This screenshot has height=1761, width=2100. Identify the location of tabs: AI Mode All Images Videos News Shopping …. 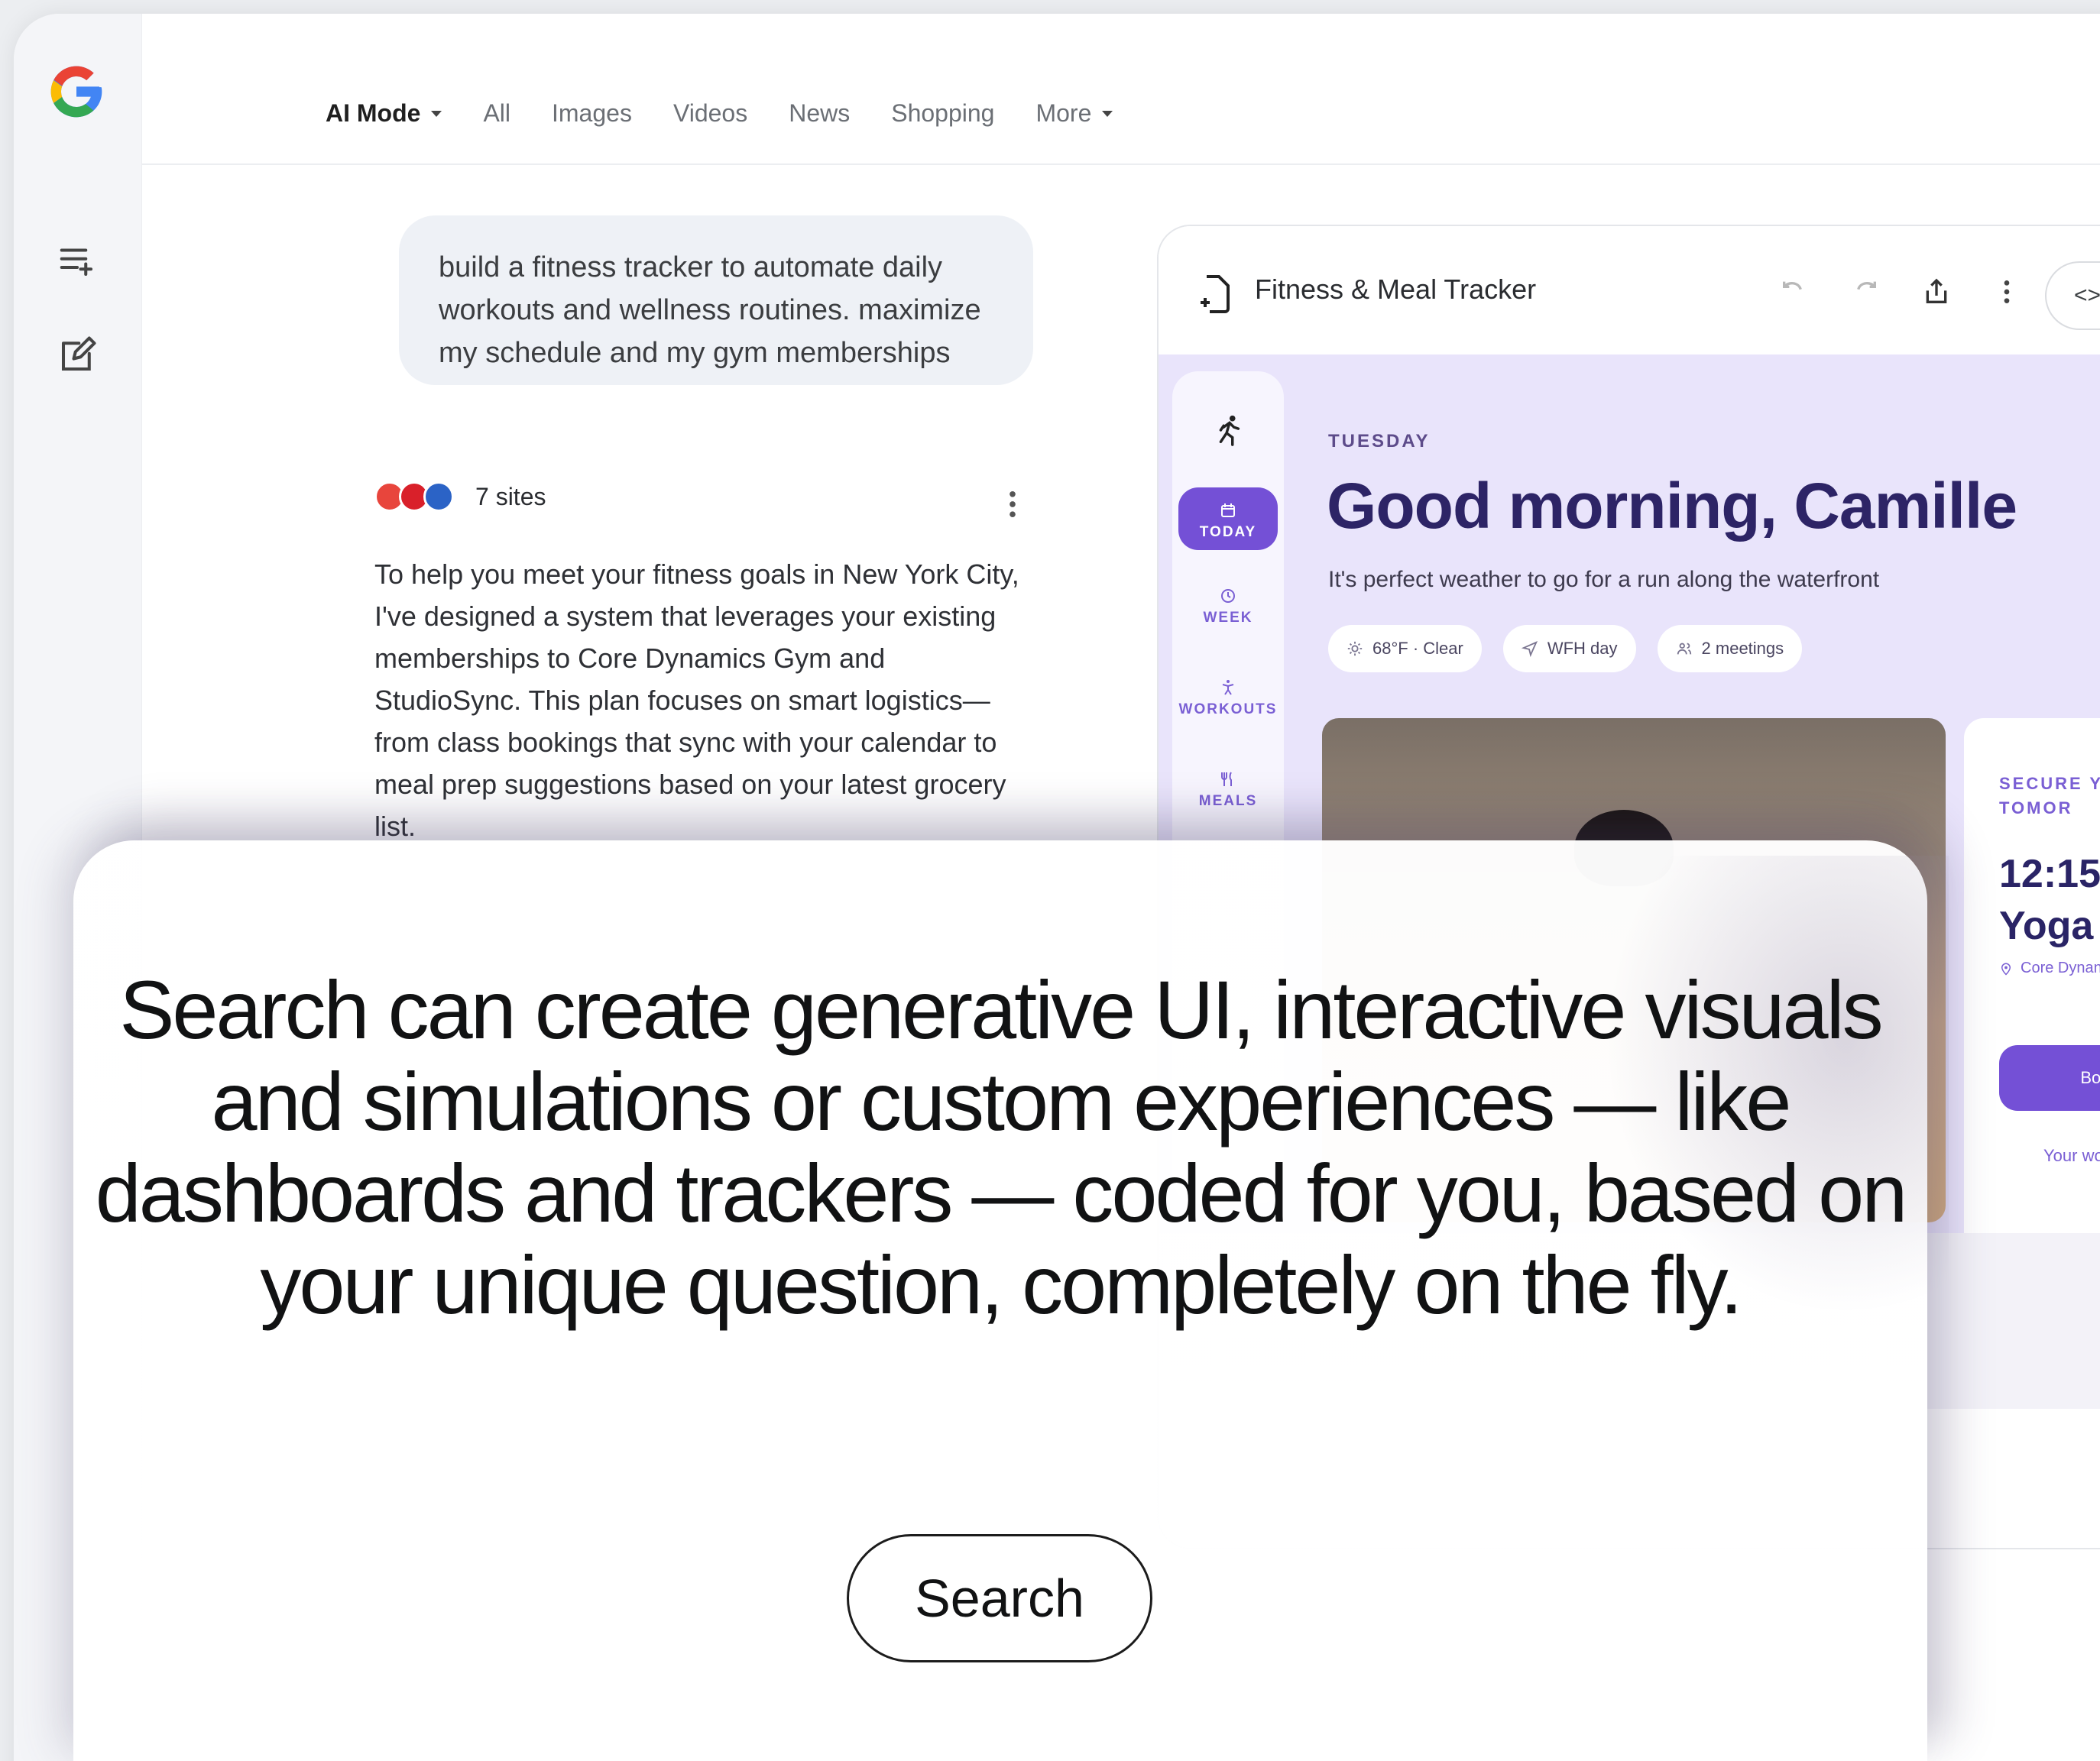
(740, 113).